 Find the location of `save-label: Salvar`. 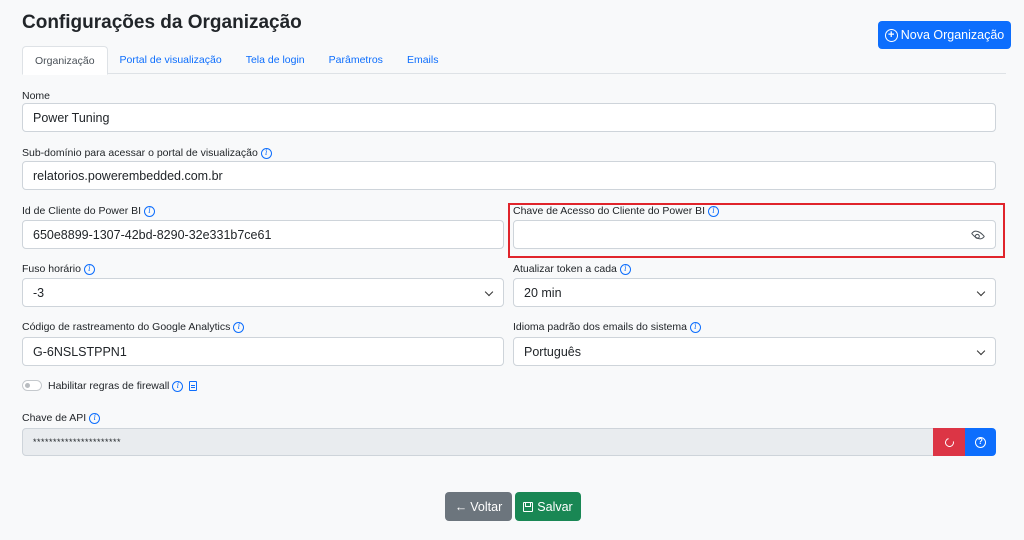

save-label: Salvar is located at coordinates (555, 506).